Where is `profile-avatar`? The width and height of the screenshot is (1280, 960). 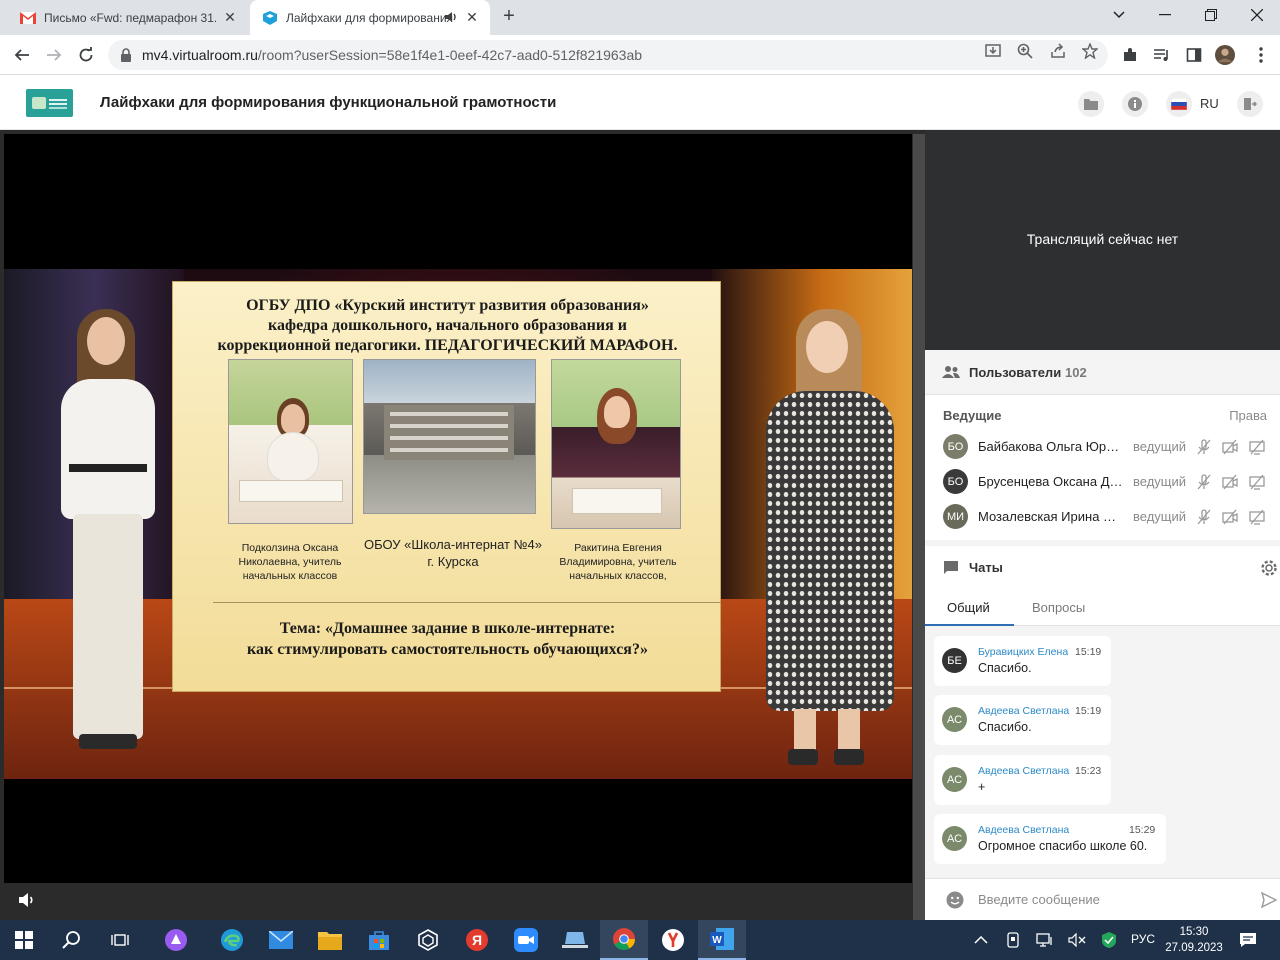 profile-avatar is located at coordinates (1225, 55).